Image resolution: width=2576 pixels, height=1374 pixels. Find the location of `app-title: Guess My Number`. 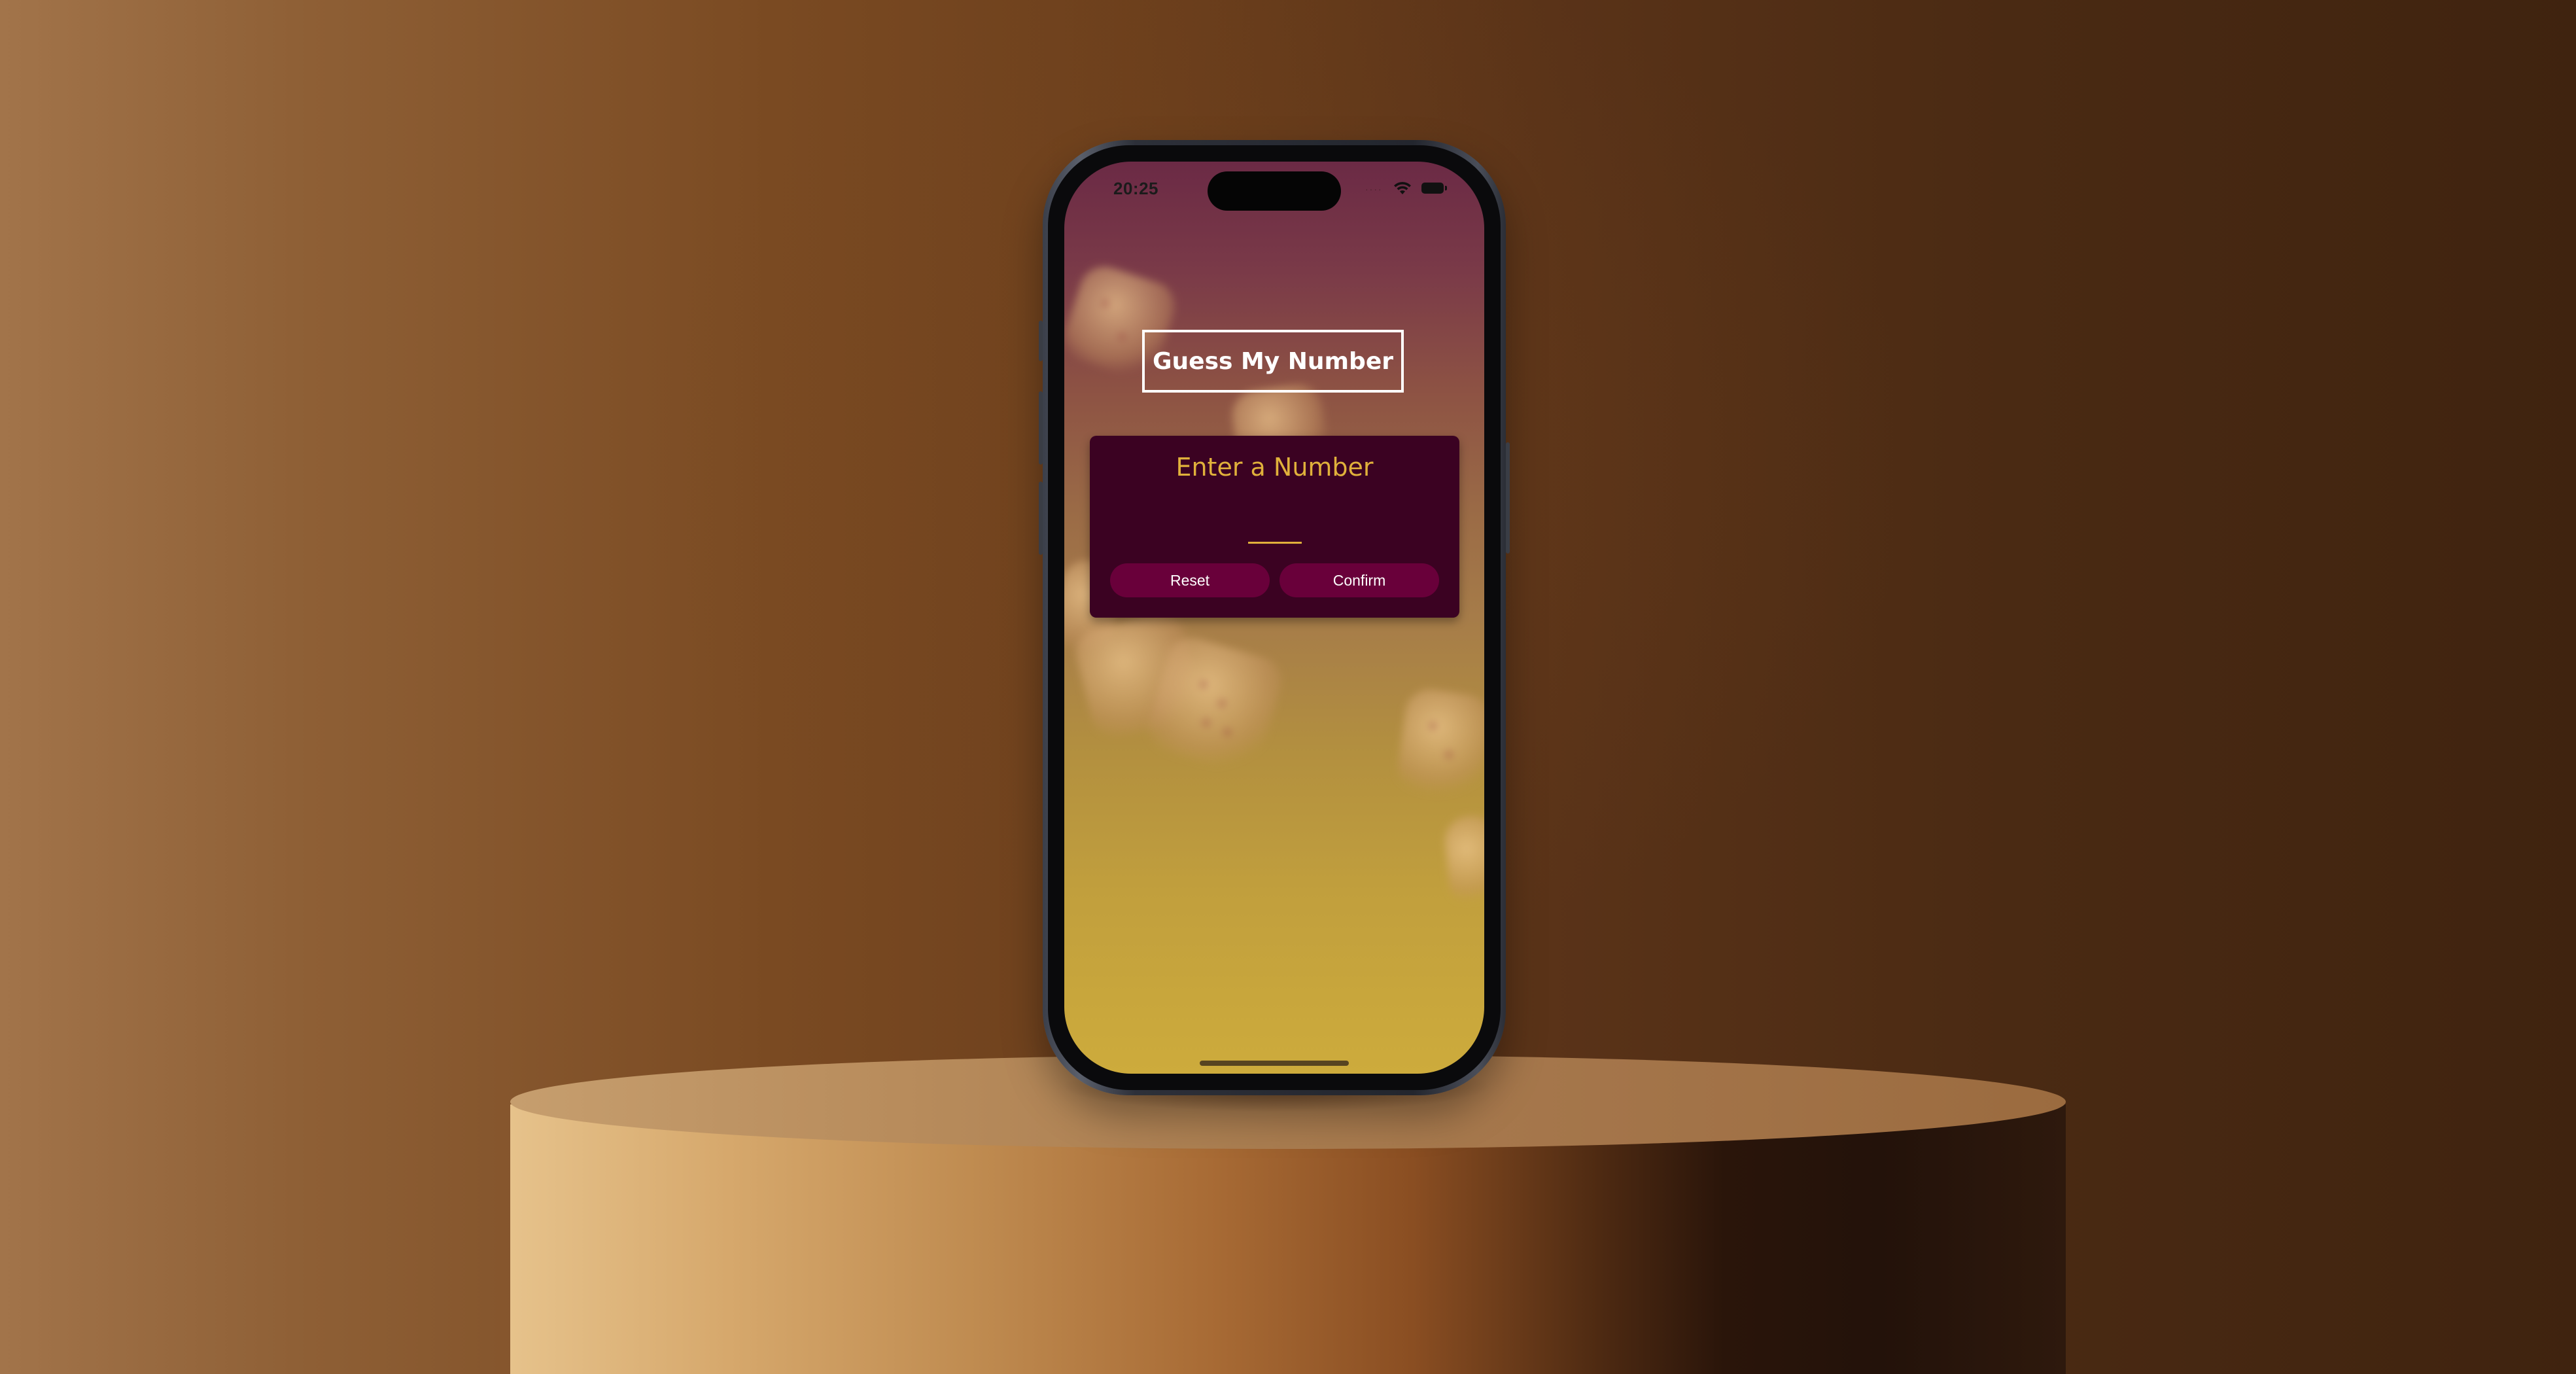

app-title: Guess My Number is located at coordinates (1272, 361).